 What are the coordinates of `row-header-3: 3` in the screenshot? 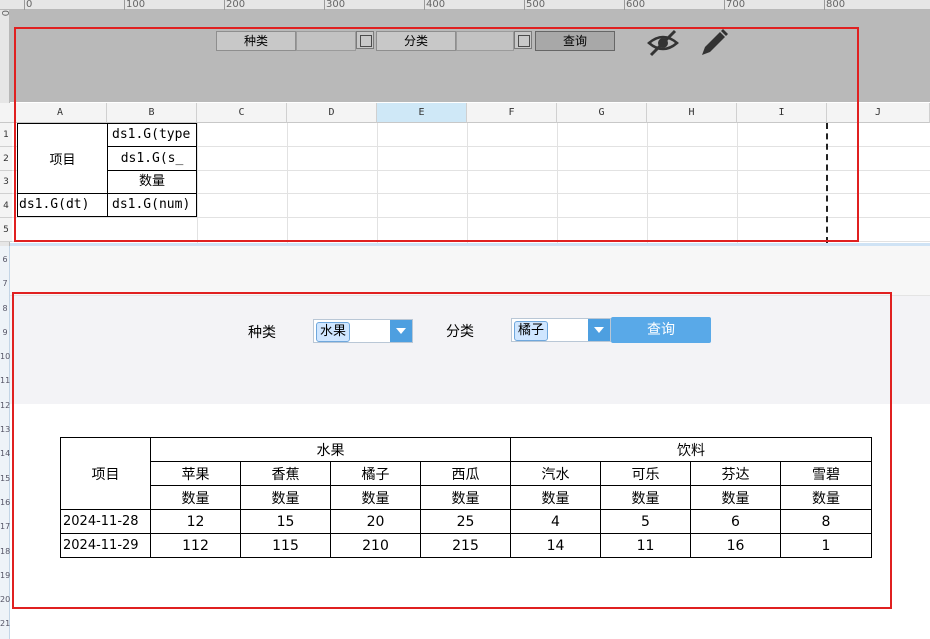 It's located at (6, 182).